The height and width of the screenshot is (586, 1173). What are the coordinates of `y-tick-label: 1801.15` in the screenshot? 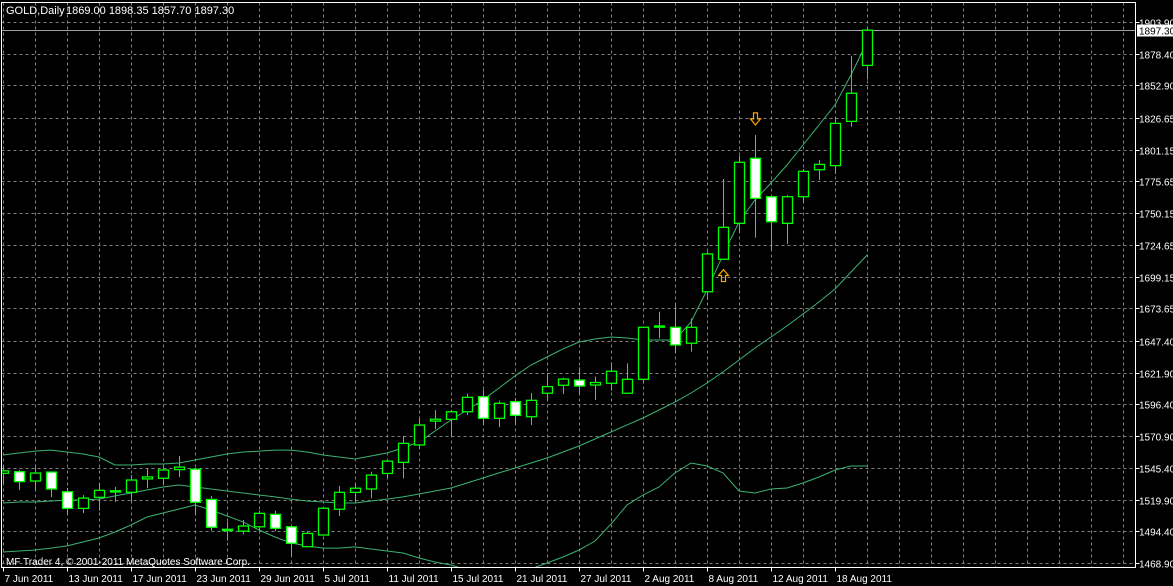 It's located at (1156, 152).